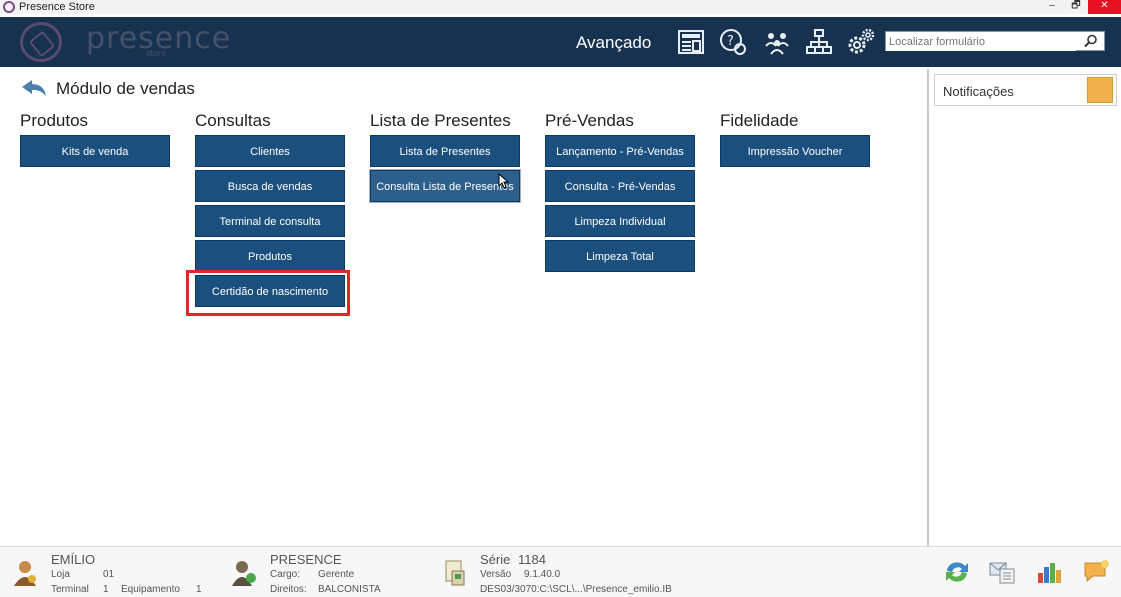  Describe the element at coordinates (1100, 90) in the screenshot. I see `notification-envelope-icon` at that location.